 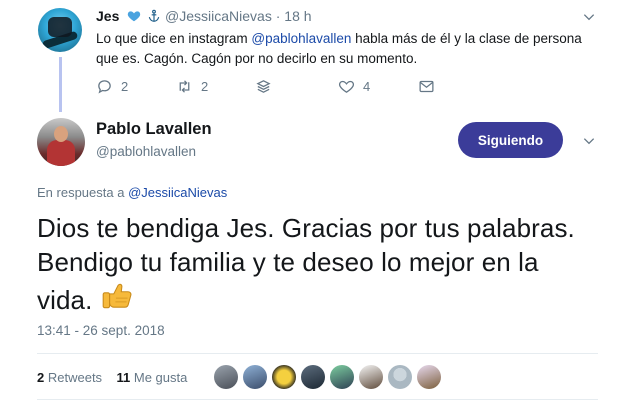 I want to click on anchor-icon, so click(x=154, y=15).